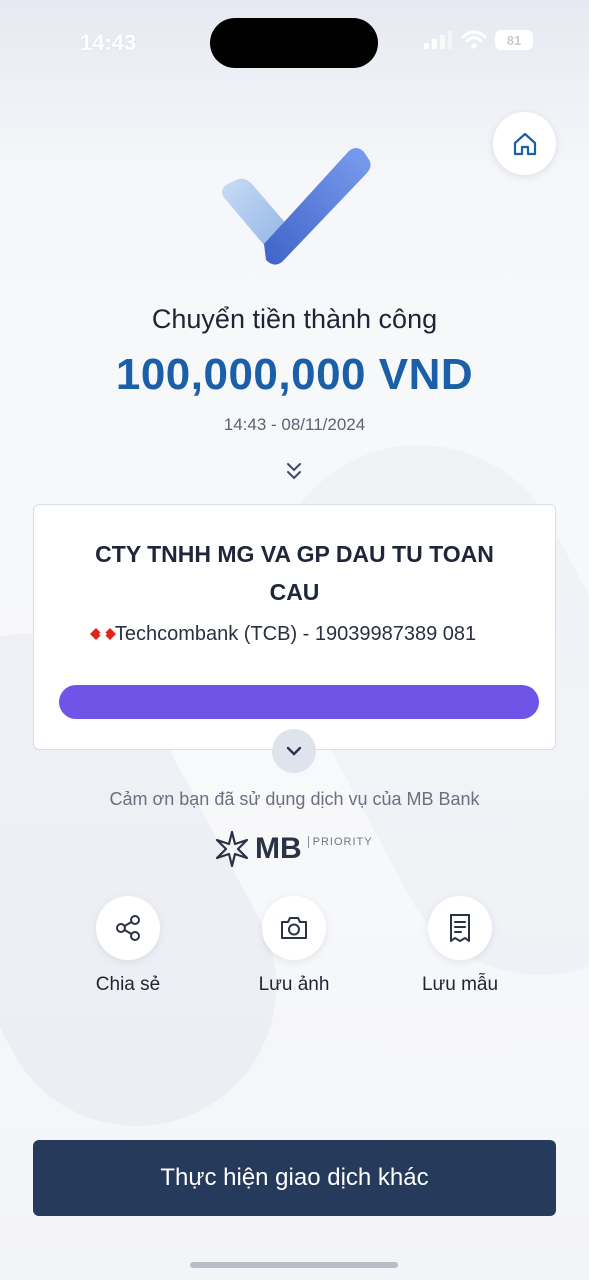 The image size is (589, 1280). I want to click on save-template-button, so click(460, 928).